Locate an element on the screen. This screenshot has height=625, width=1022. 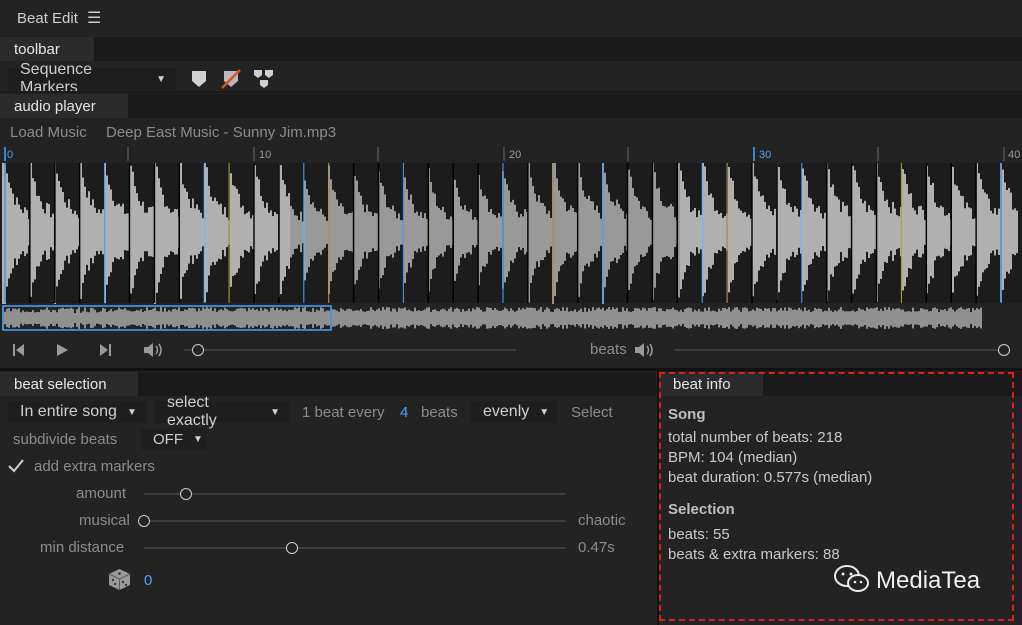
musical-slider-knob is located at coordinates (144, 521).